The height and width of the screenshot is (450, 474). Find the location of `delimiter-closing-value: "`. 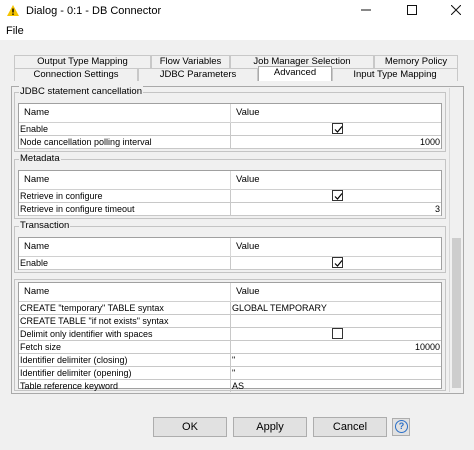

delimiter-closing-value: " is located at coordinates (336, 360).